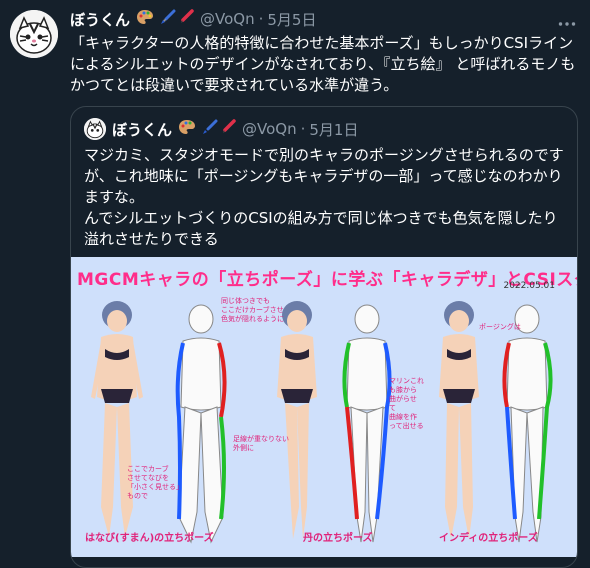  What do you see at coordinates (100, 19) in the screenshot?
I see `display-name: ぼうくん` at bounding box center [100, 19].